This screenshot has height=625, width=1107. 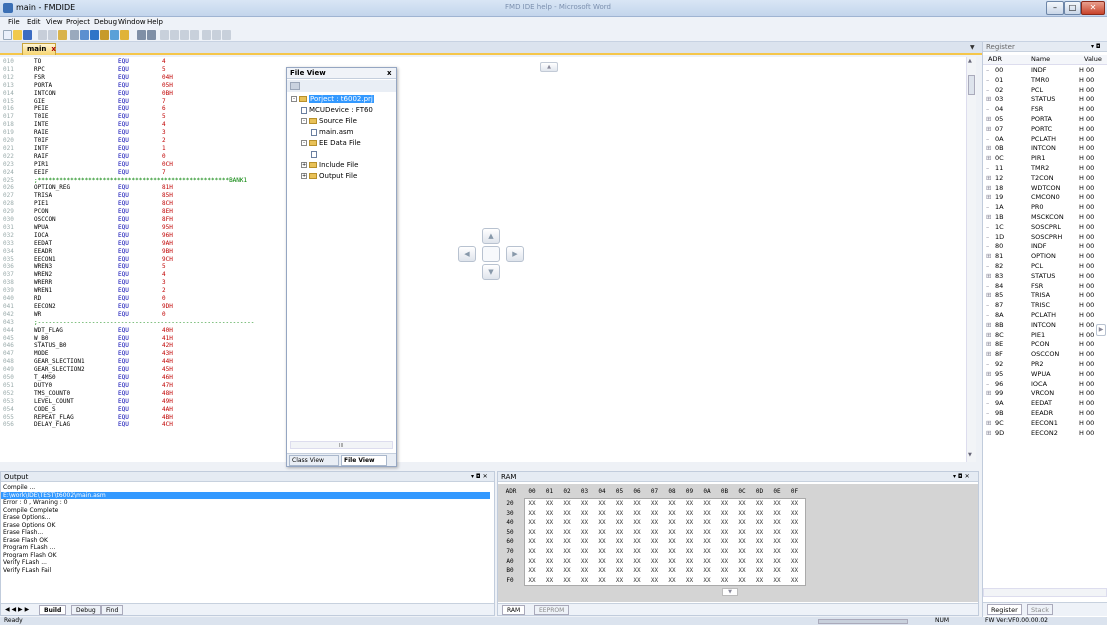 What do you see at coordinates (467, 254) in the screenshot?
I see `nav-left-icon: ◀` at bounding box center [467, 254].